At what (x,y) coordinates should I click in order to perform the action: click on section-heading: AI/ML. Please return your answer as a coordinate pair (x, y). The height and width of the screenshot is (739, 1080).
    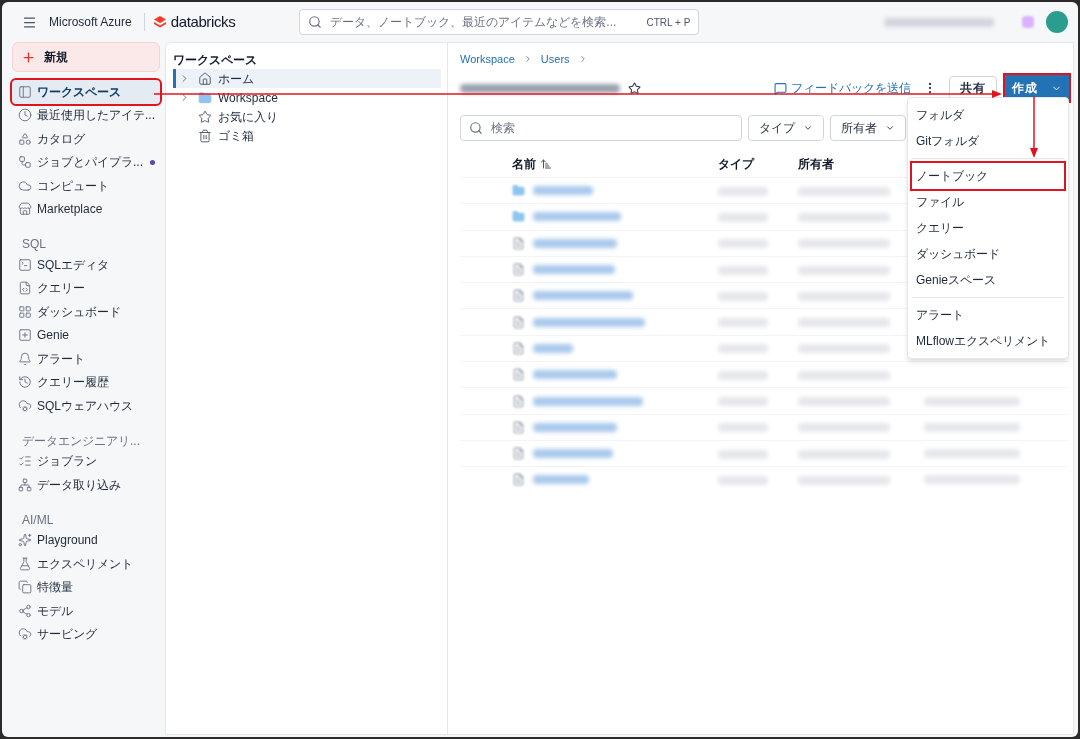
    Looking at the image, I should click on (38, 520).